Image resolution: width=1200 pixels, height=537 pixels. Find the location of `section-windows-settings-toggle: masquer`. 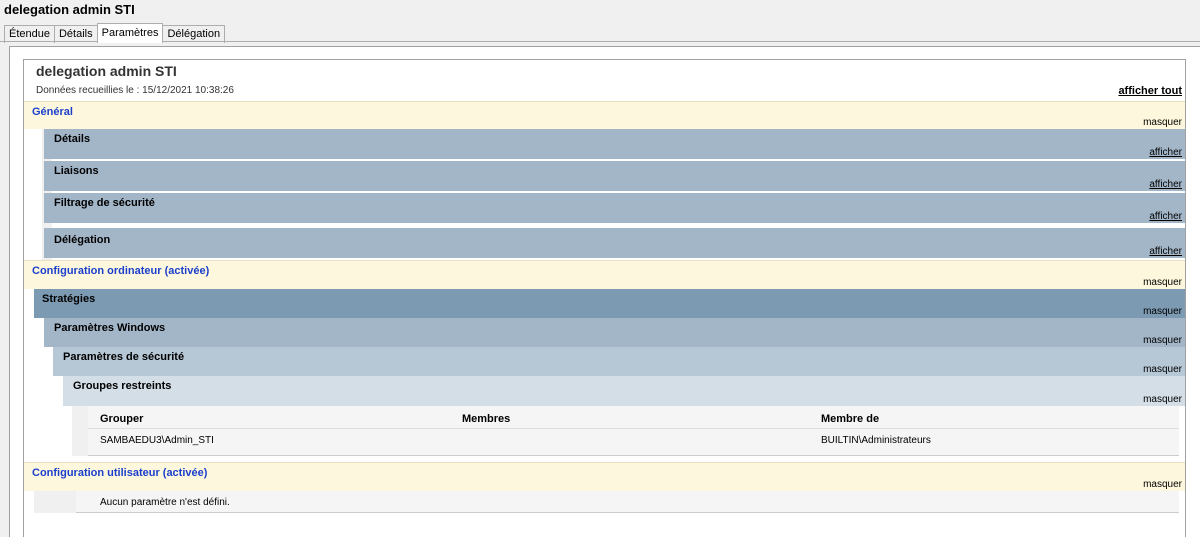

section-windows-settings-toggle: masquer is located at coordinates (1162, 340).